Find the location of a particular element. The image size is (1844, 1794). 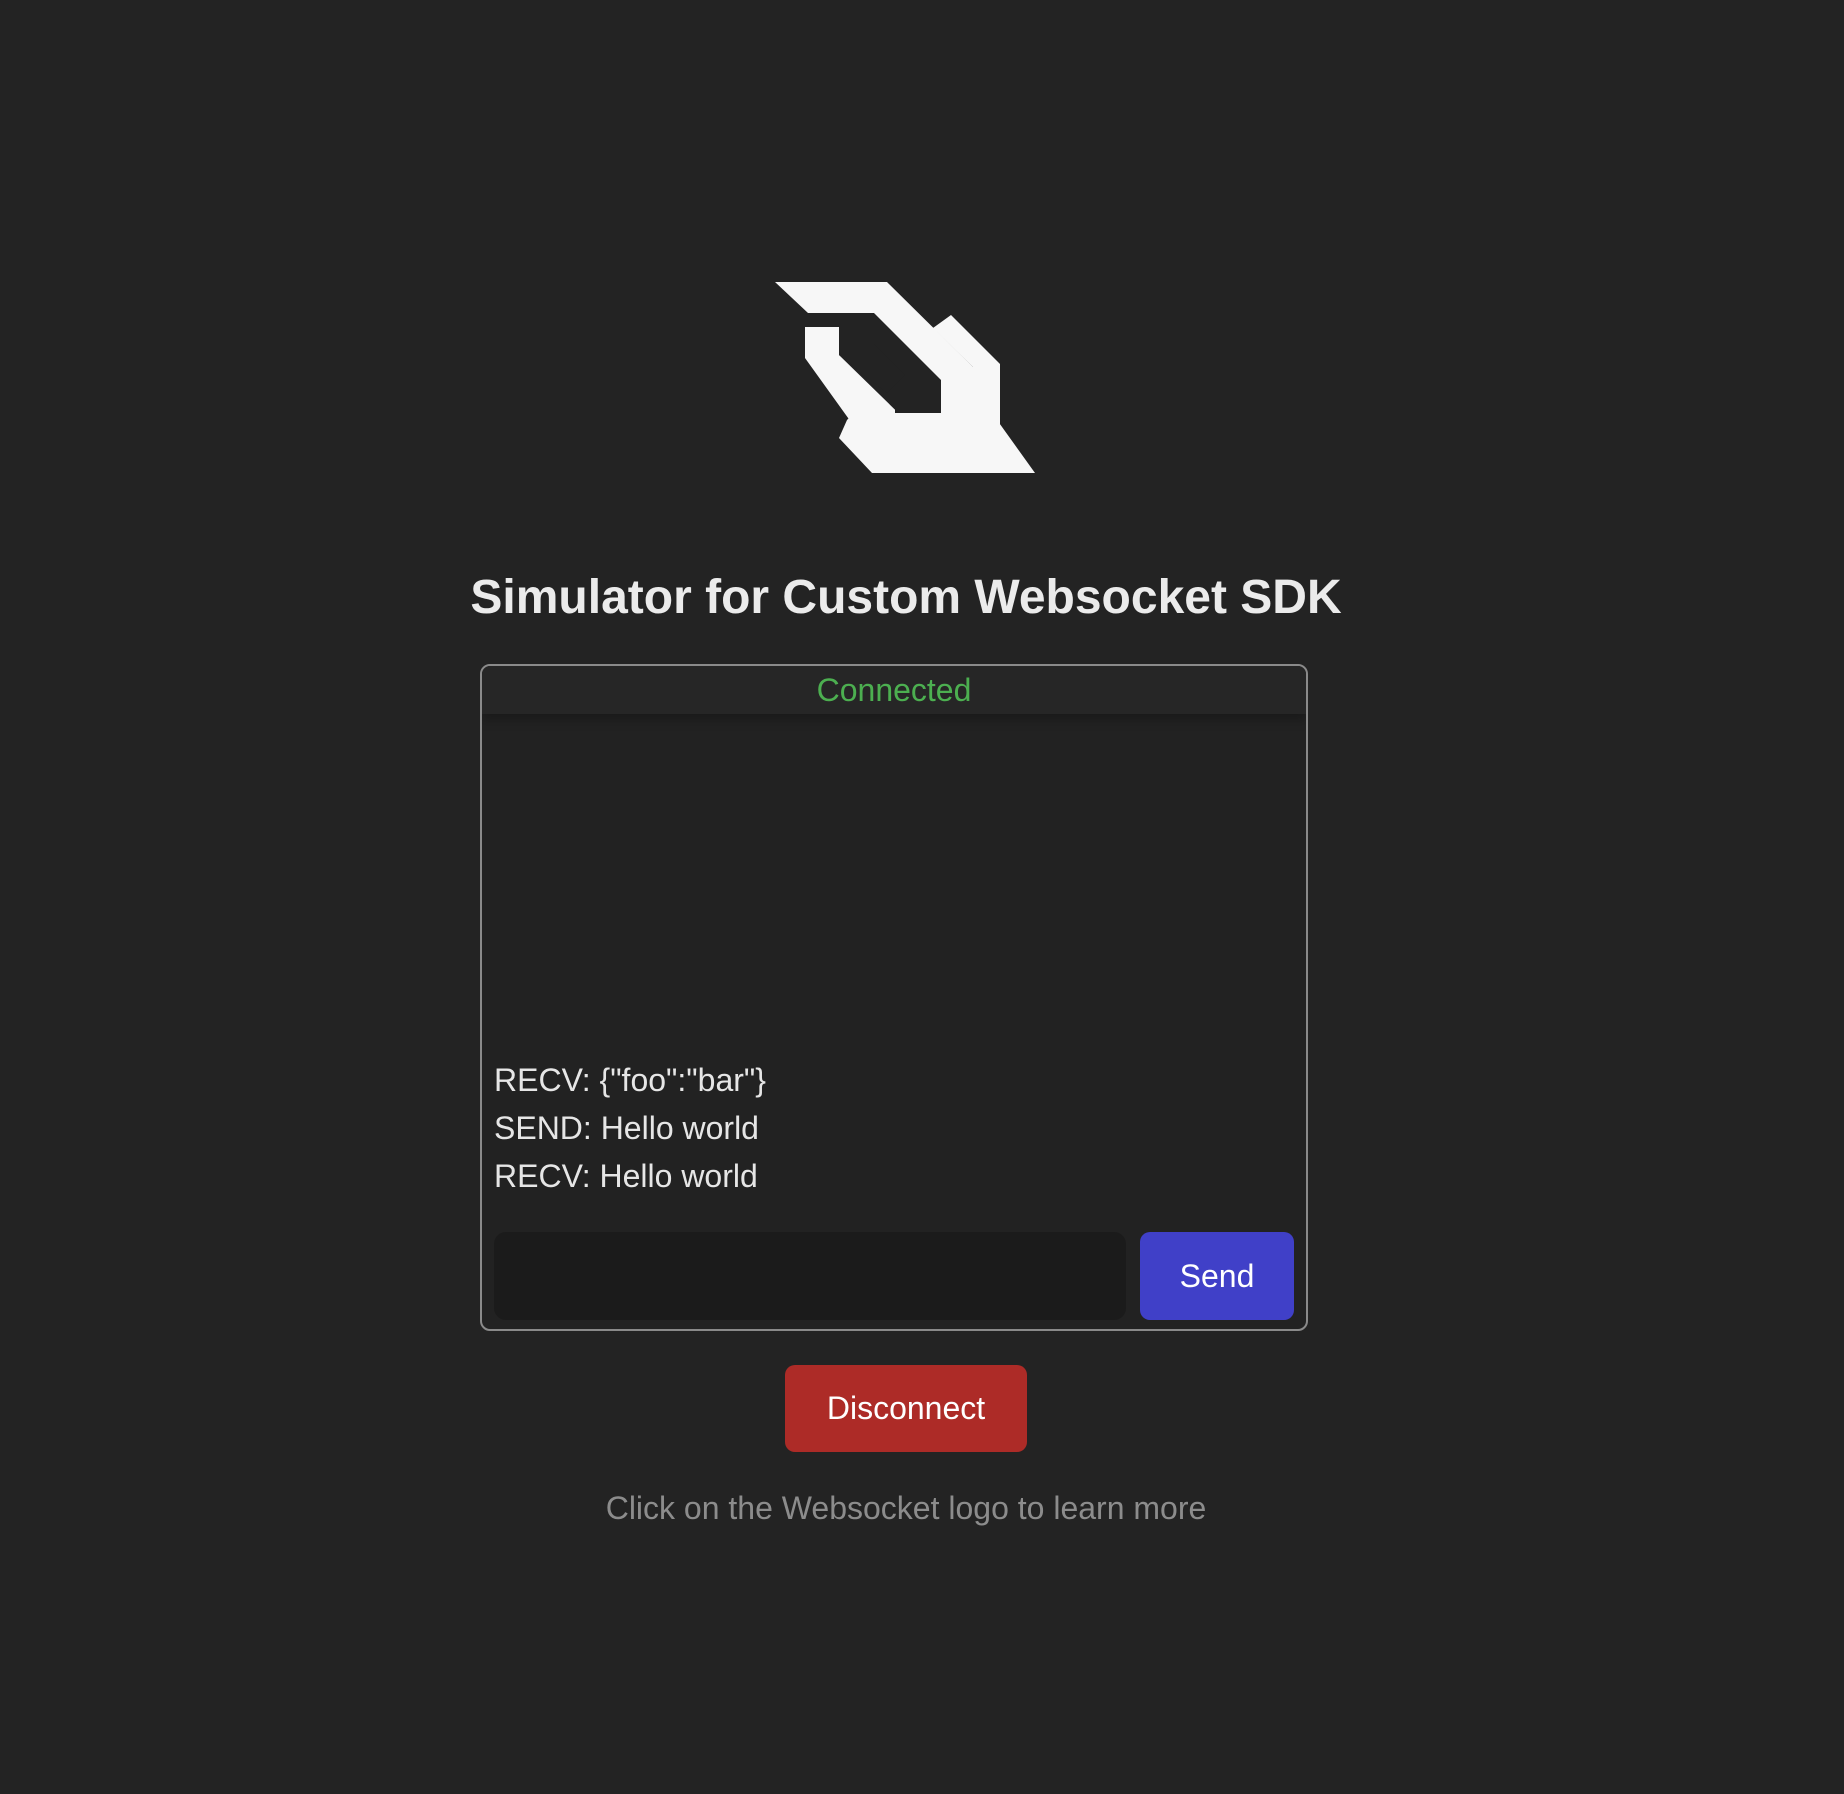

send-button: Send is located at coordinates (1217, 1276).